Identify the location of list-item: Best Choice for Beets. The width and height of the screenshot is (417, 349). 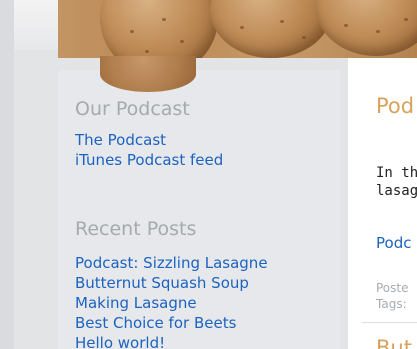
(171, 323).